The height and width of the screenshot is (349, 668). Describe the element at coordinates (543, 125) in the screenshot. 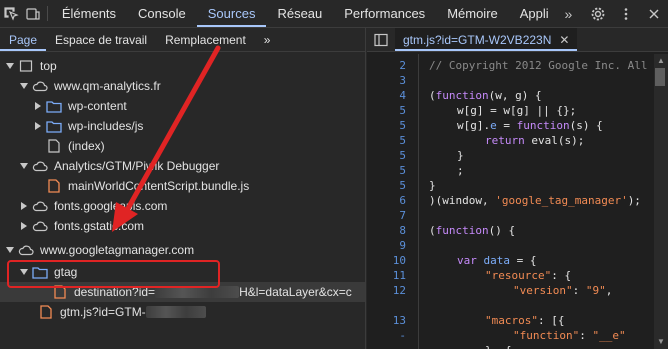

I see `code-token: function` at that location.